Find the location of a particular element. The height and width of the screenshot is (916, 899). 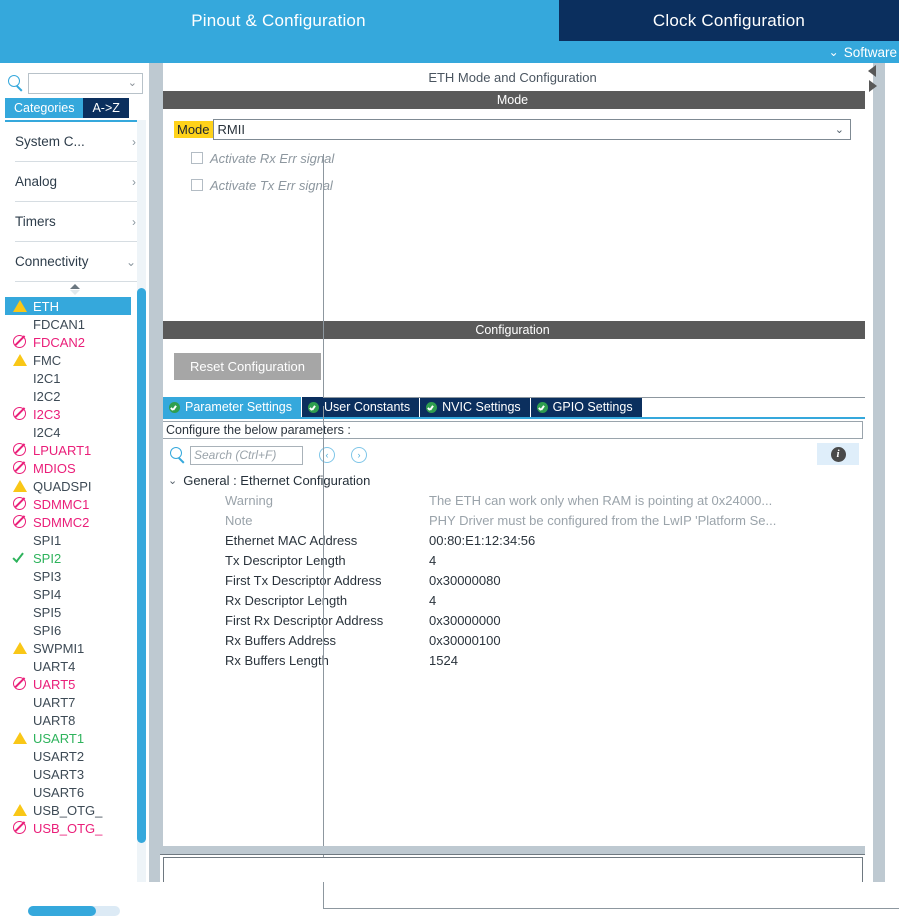

sidebar-item-uart5: UART5 is located at coordinates (75, 684).